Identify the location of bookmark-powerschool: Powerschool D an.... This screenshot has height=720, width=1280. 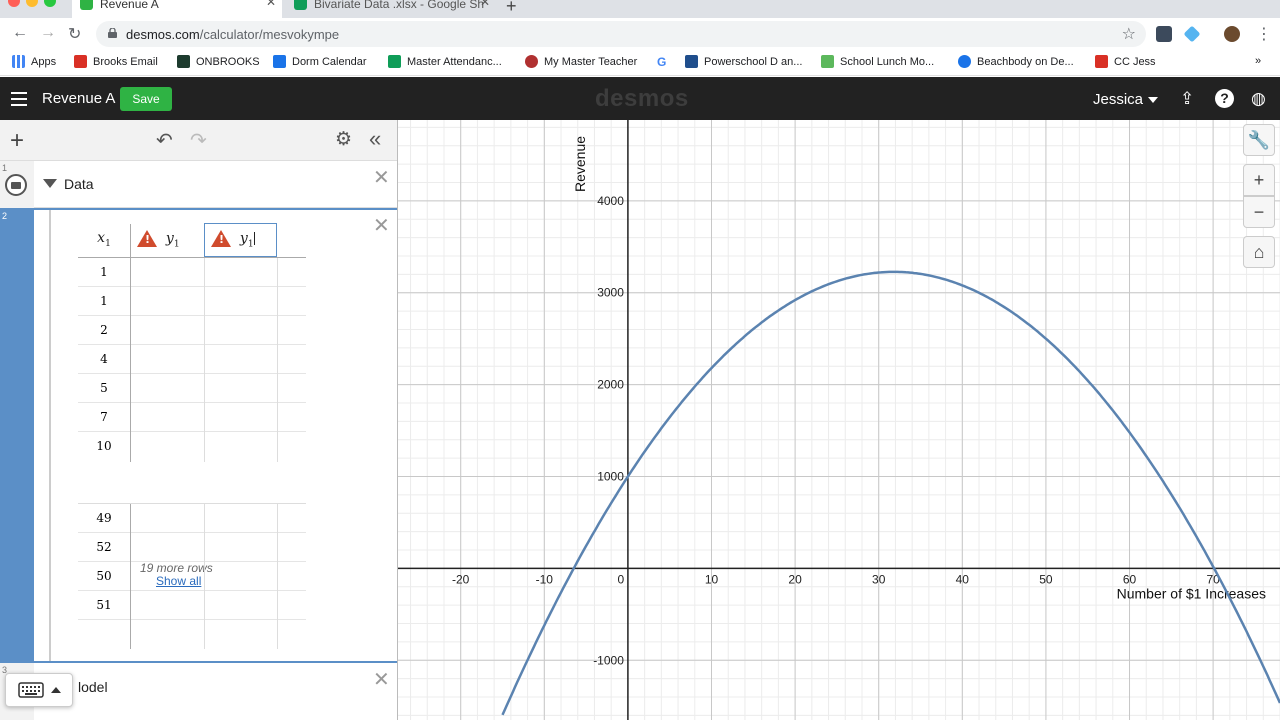
(743, 61).